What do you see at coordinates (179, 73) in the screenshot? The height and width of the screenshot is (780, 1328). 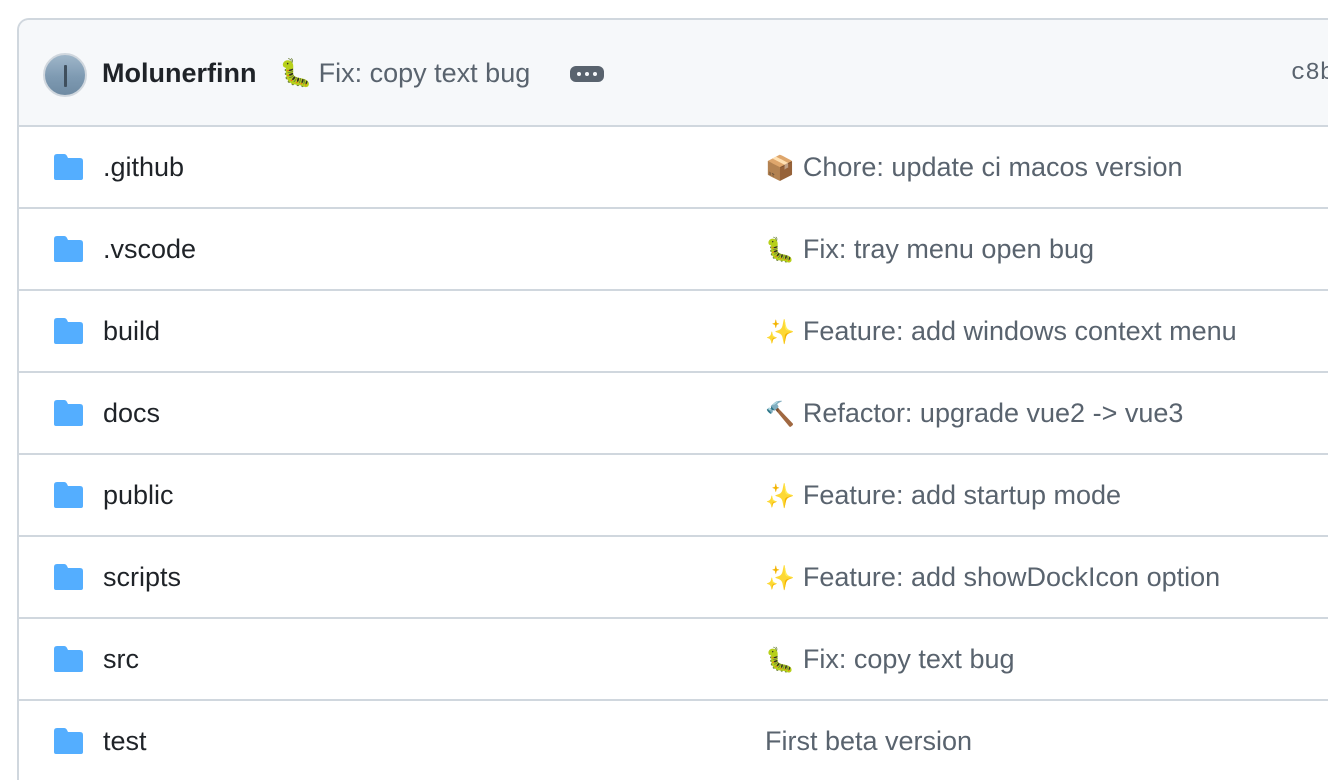 I see `commit-author: Molunerfinn` at bounding box center [179, 73].